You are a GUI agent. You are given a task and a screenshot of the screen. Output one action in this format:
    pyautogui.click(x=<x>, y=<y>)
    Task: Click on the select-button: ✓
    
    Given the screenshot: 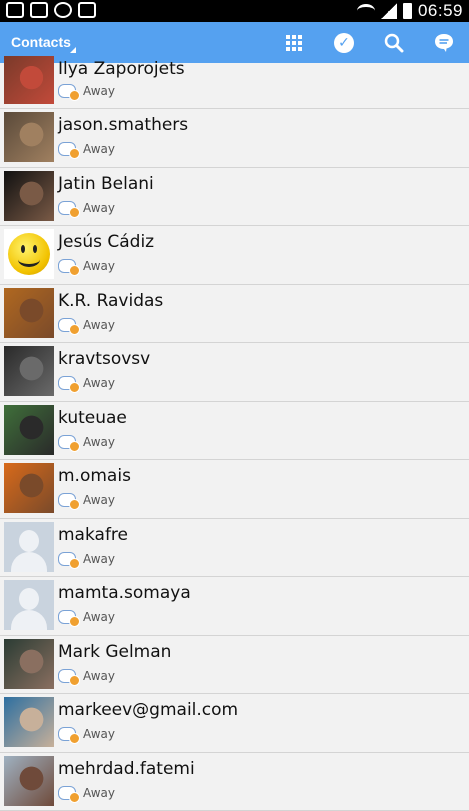 What is the action you would take?
    pyautogui.click(x=344, y=43)
    